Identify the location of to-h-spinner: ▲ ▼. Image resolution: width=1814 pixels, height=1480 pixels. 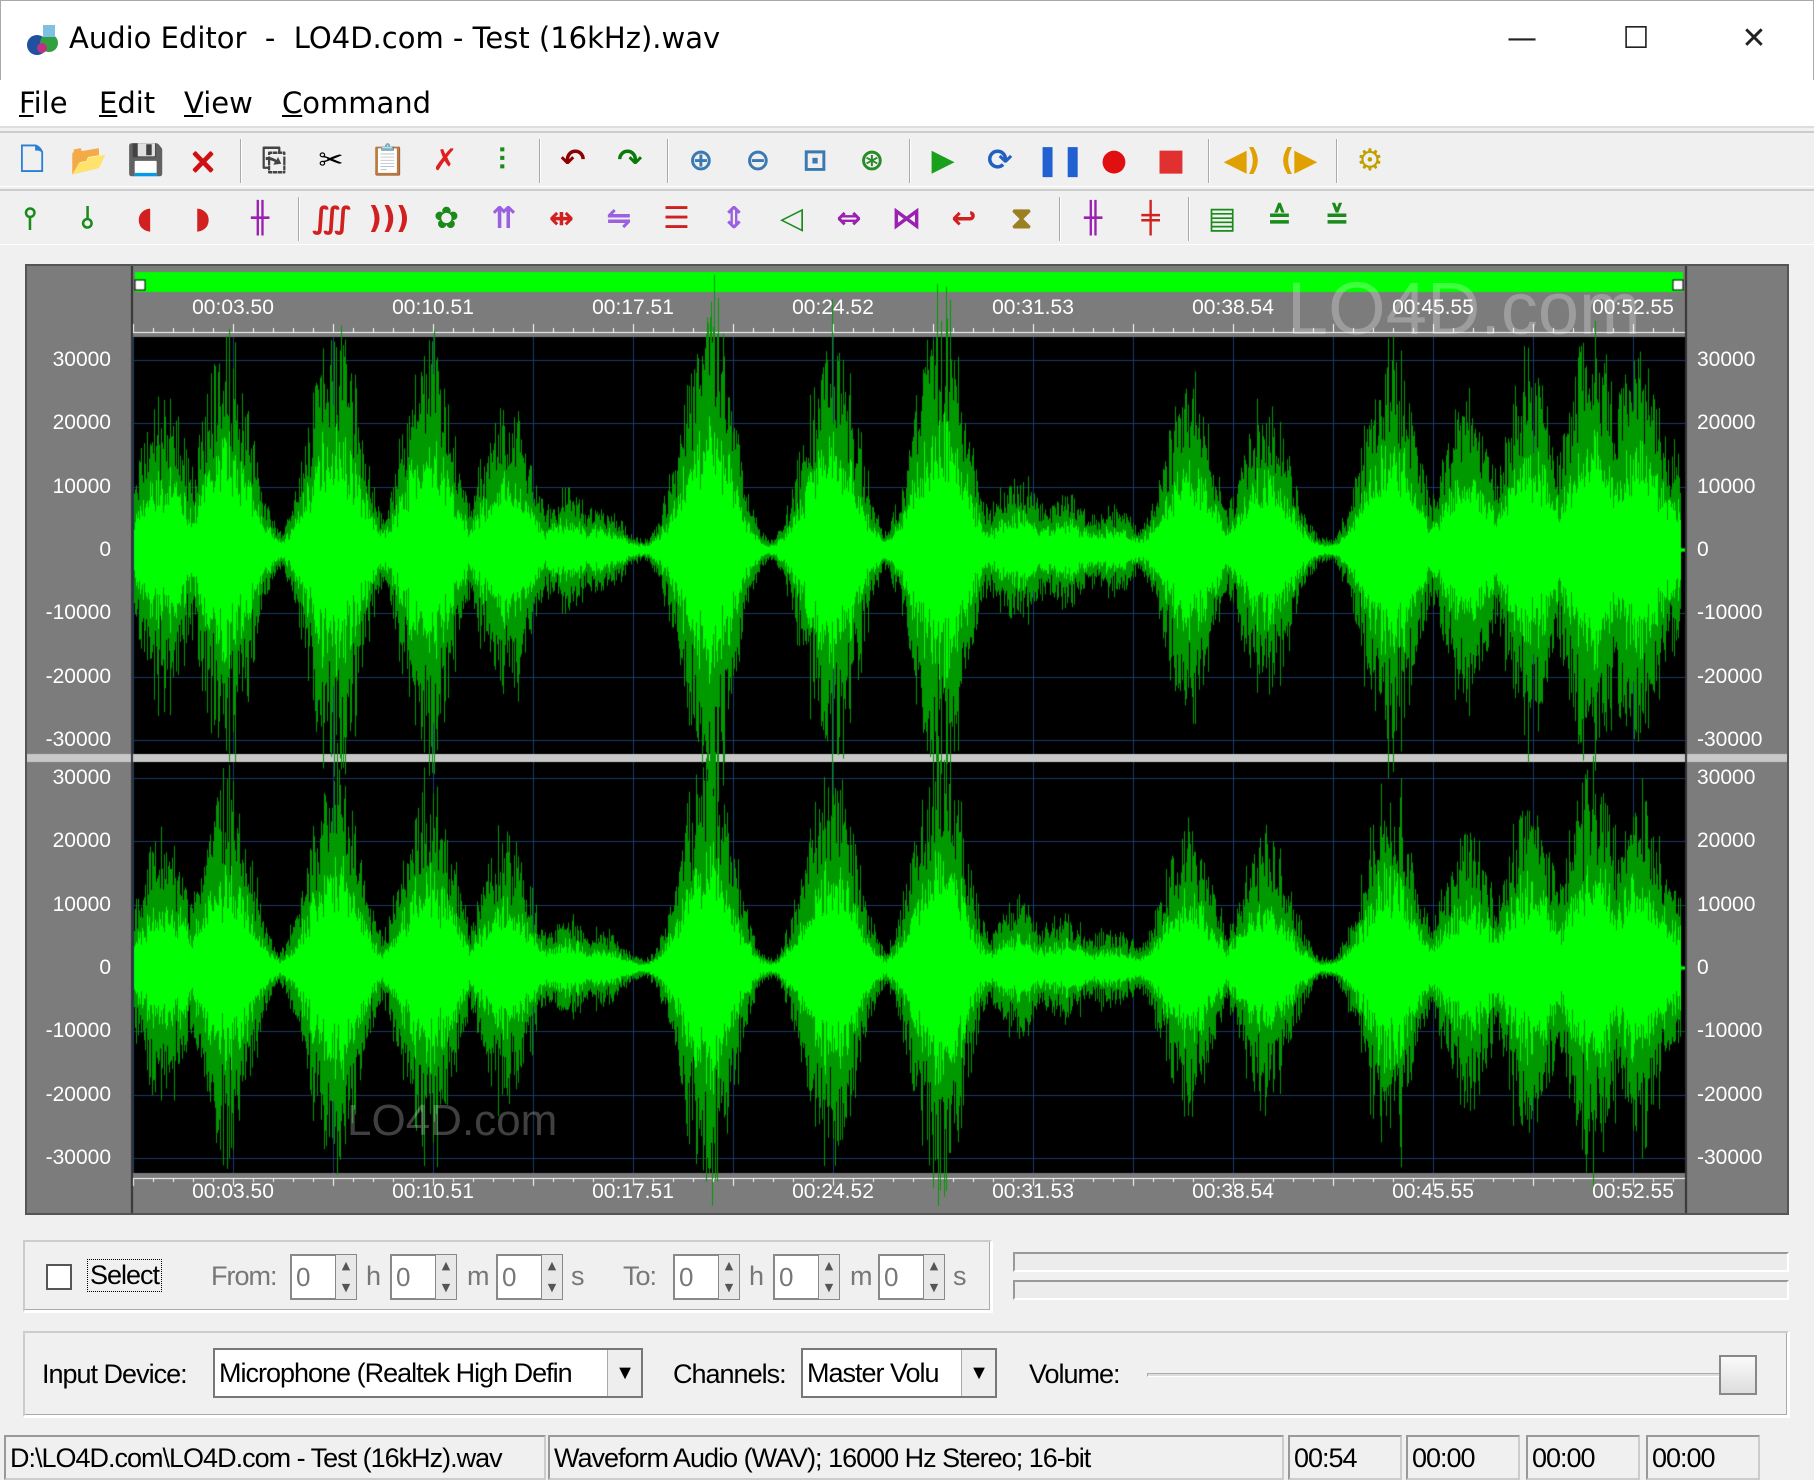
(729, 1277).